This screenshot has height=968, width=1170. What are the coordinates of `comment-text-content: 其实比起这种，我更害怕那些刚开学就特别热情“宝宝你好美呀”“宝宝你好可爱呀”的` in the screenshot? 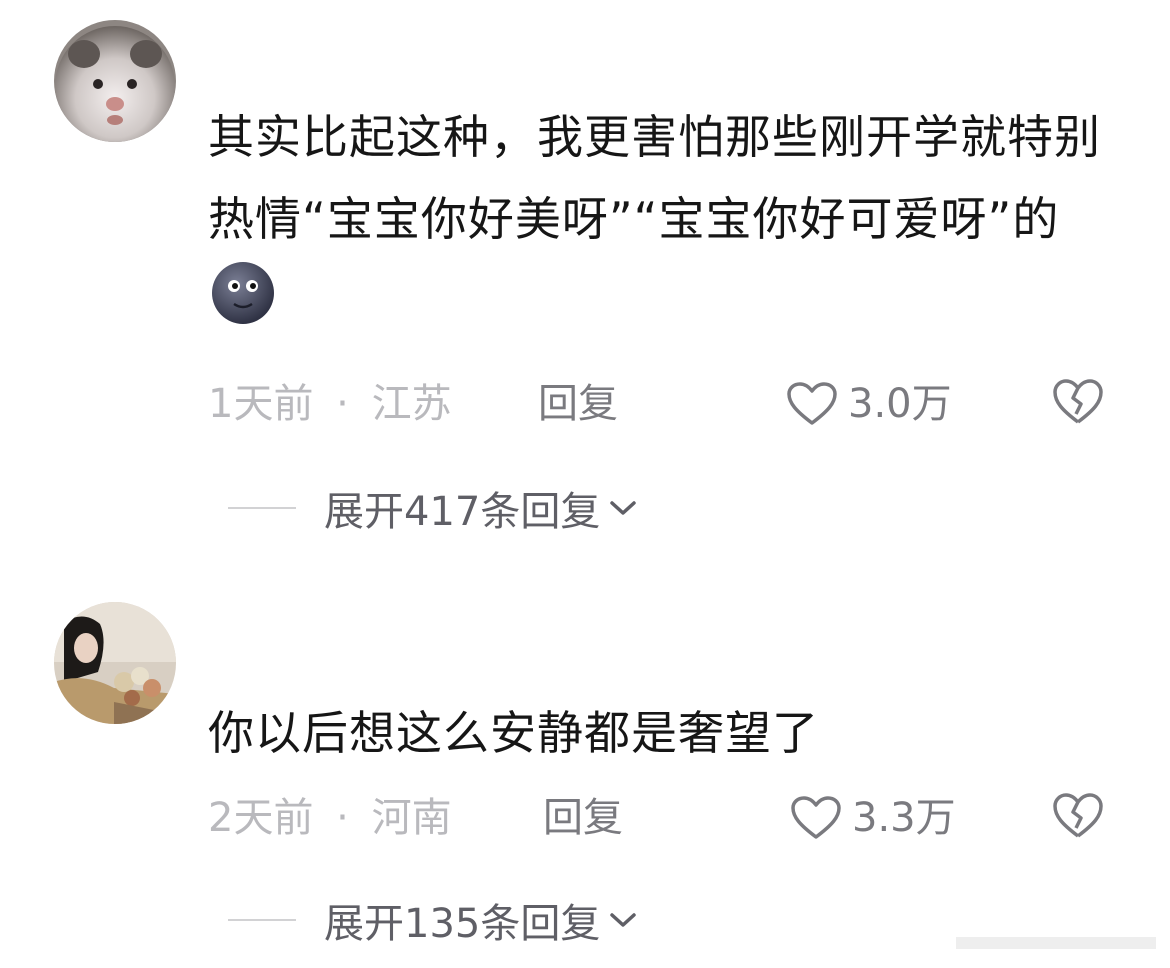 It's located at (654, 178).